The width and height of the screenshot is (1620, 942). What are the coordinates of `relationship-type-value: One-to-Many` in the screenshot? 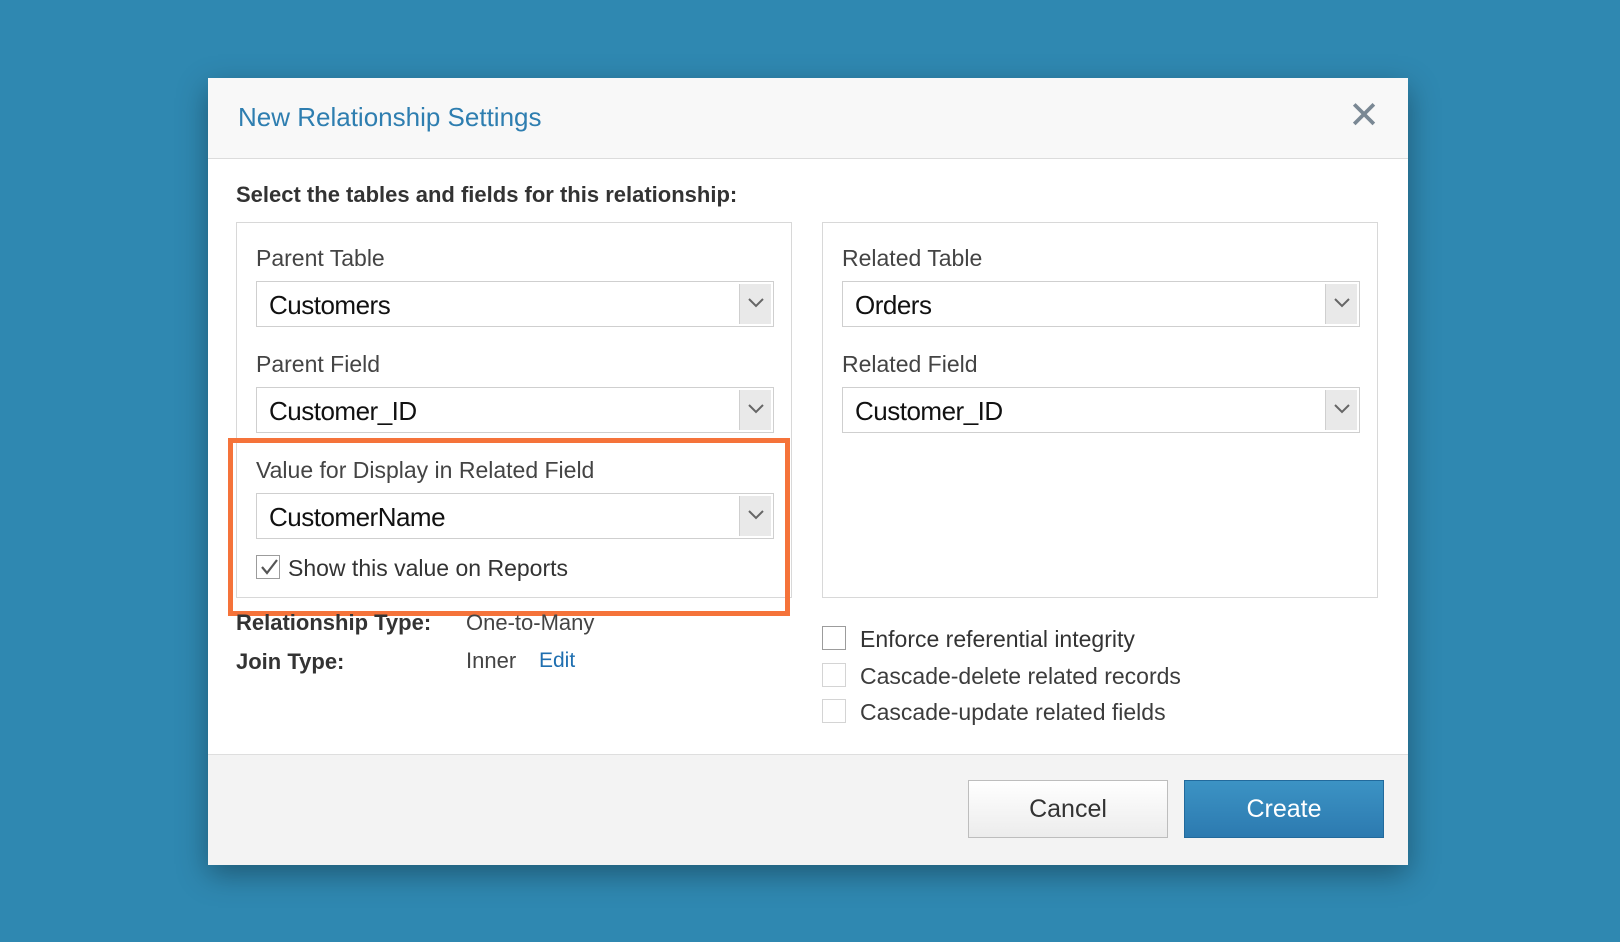 It's located at (530, 622).